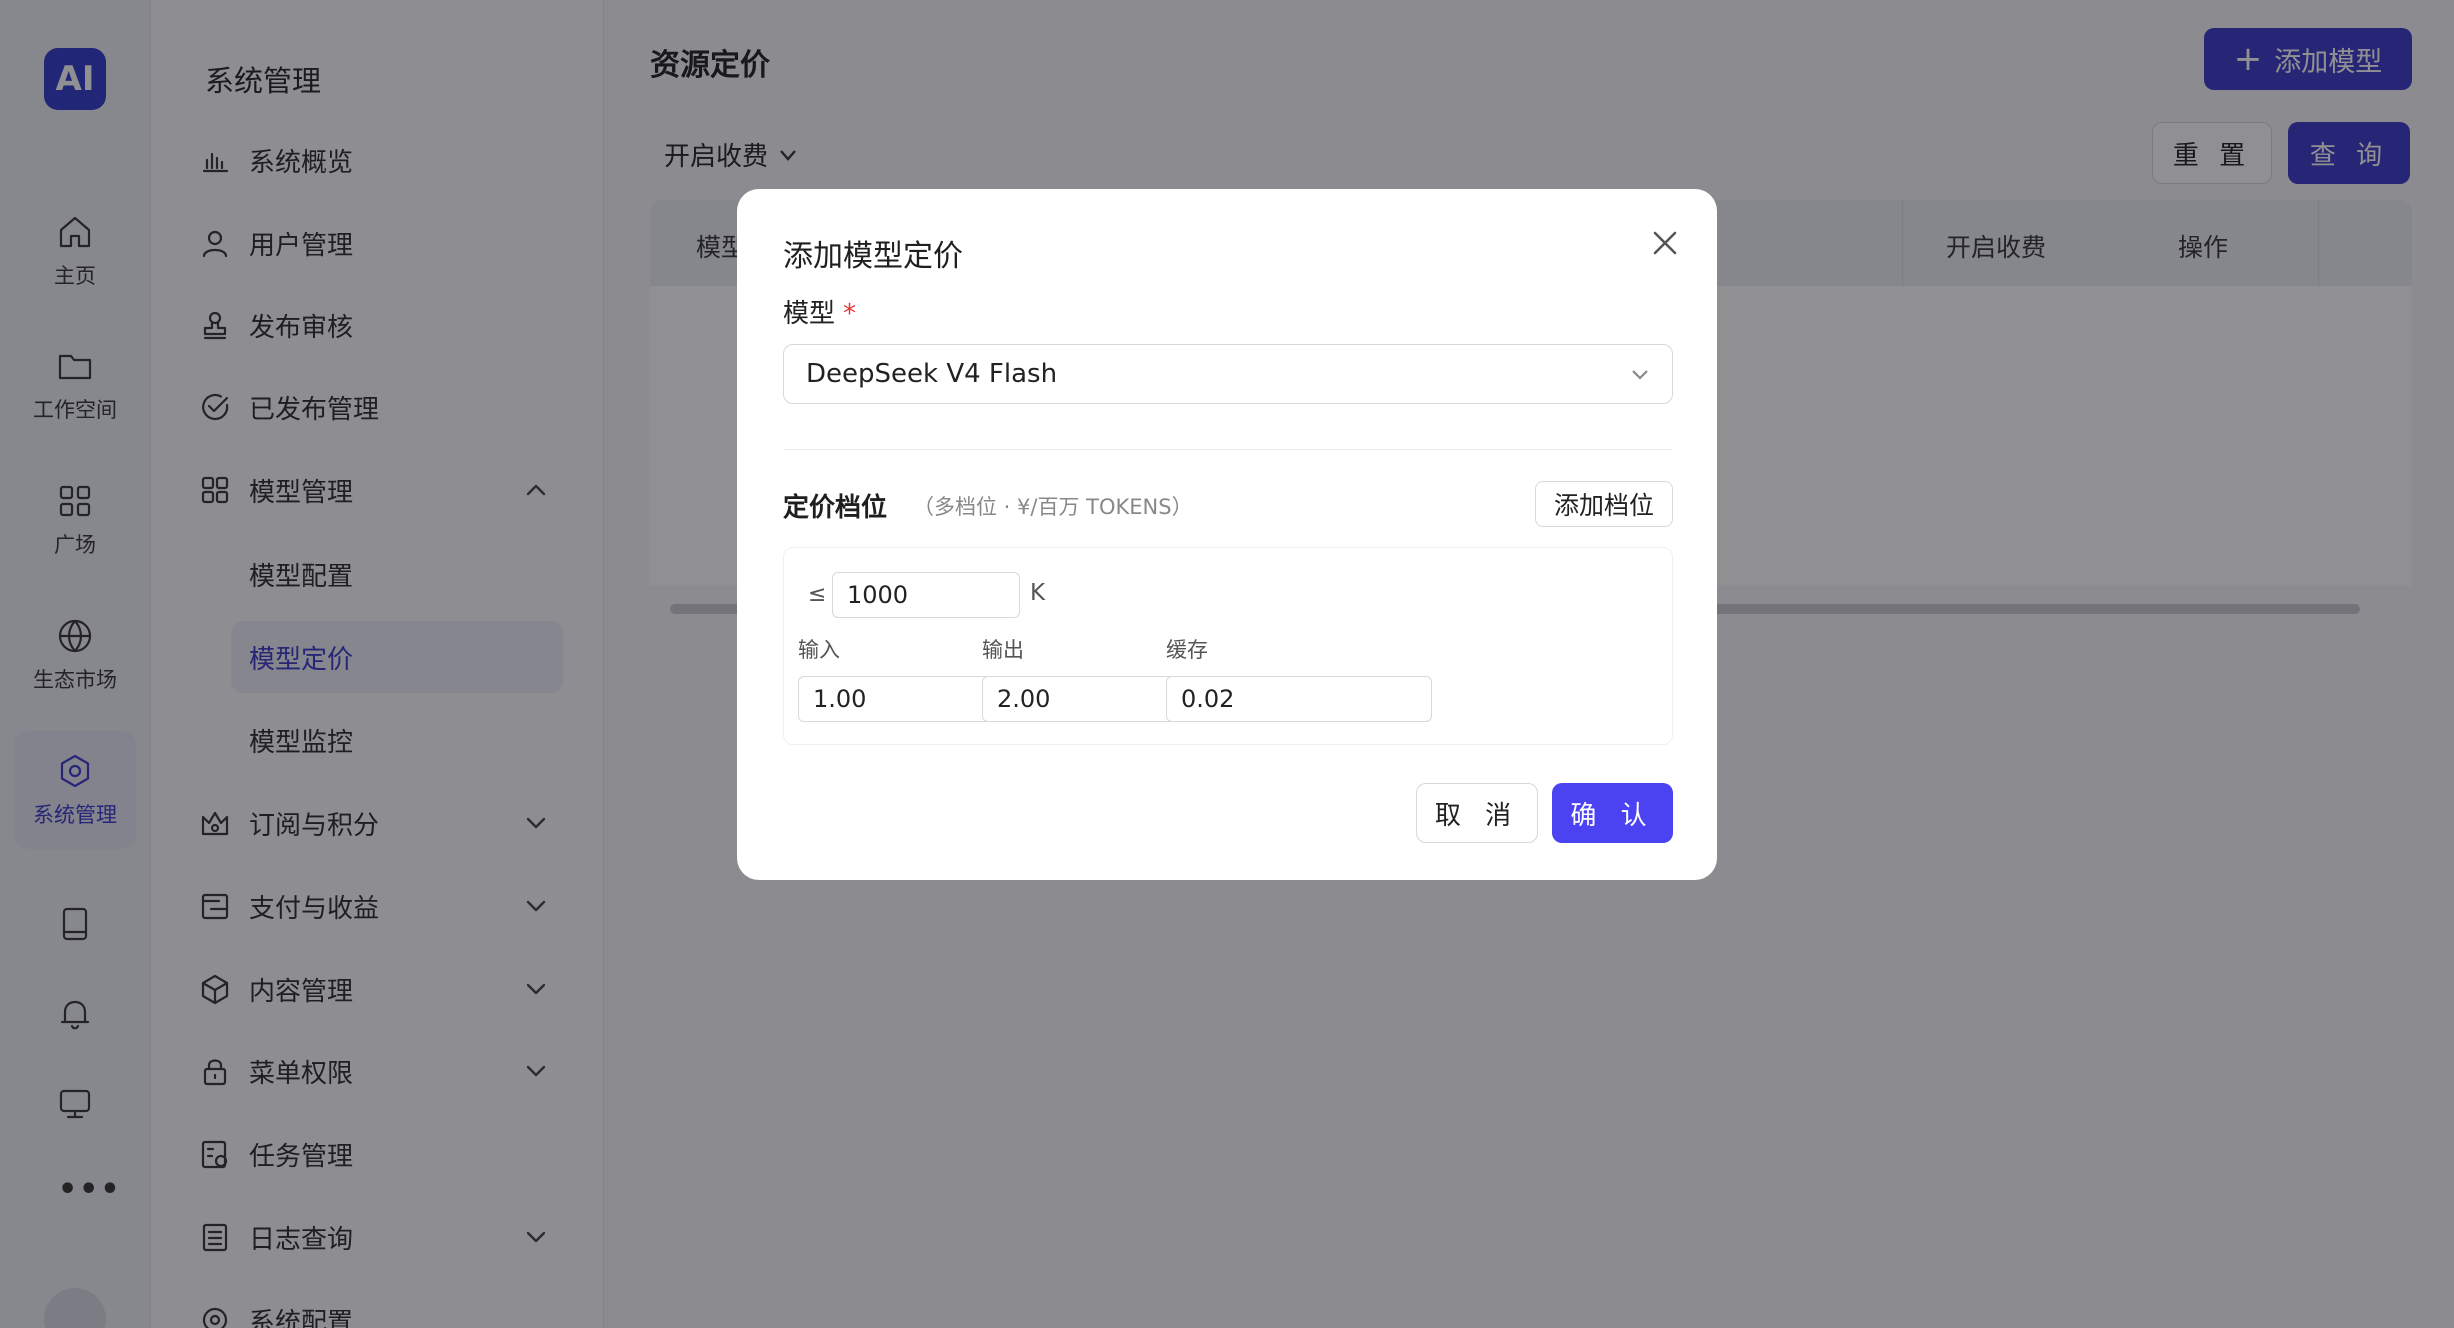 This screenshot has height=1328, width=2454. What do you see at coordinates (1612, 813) in the screenshot?
I see `confirm-button: 确 认` at bounding box center [1612, 813].